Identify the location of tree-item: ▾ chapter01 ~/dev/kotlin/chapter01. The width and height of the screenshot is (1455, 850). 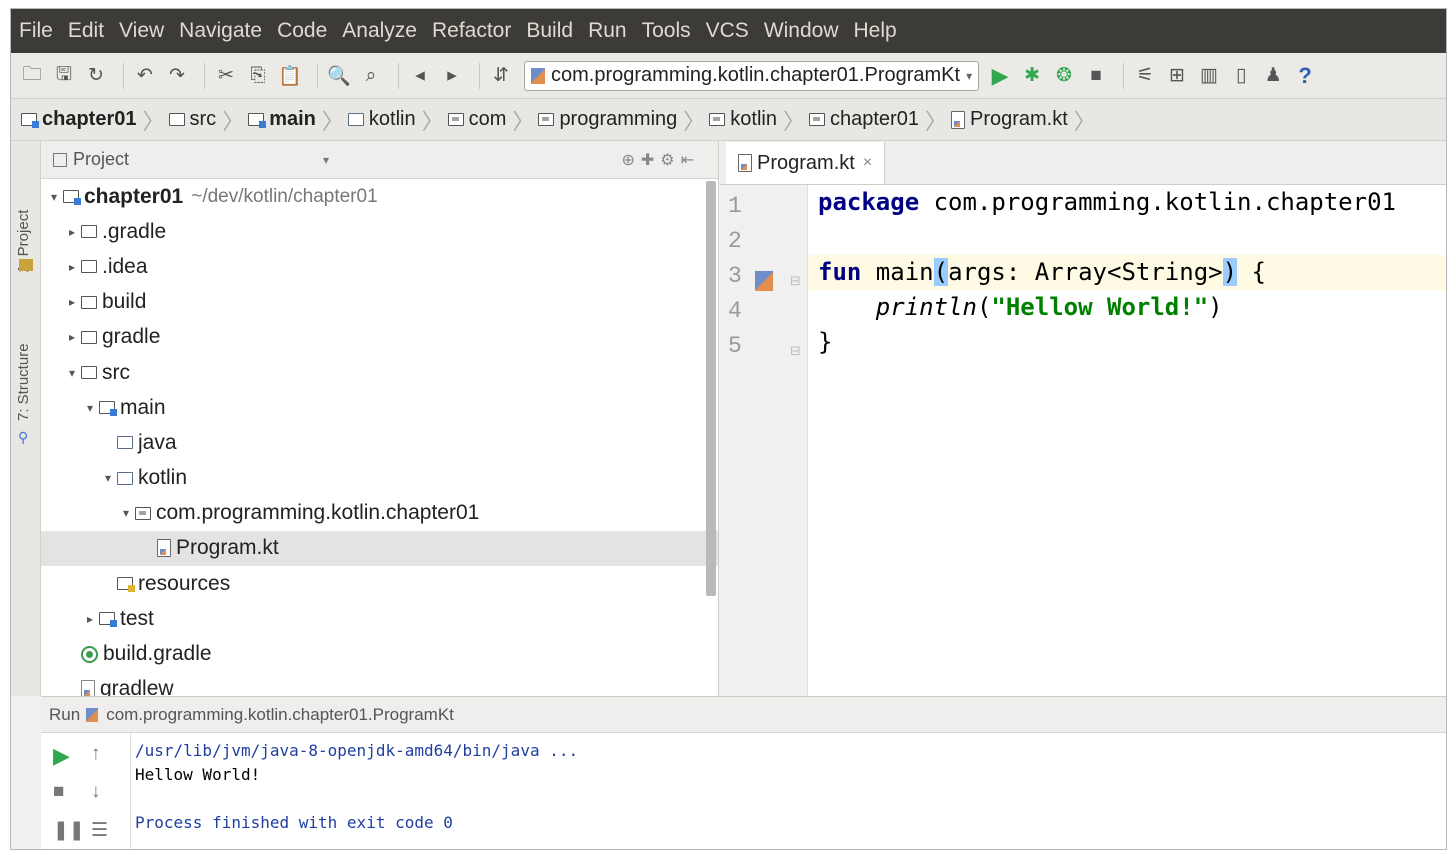
(379, 196).